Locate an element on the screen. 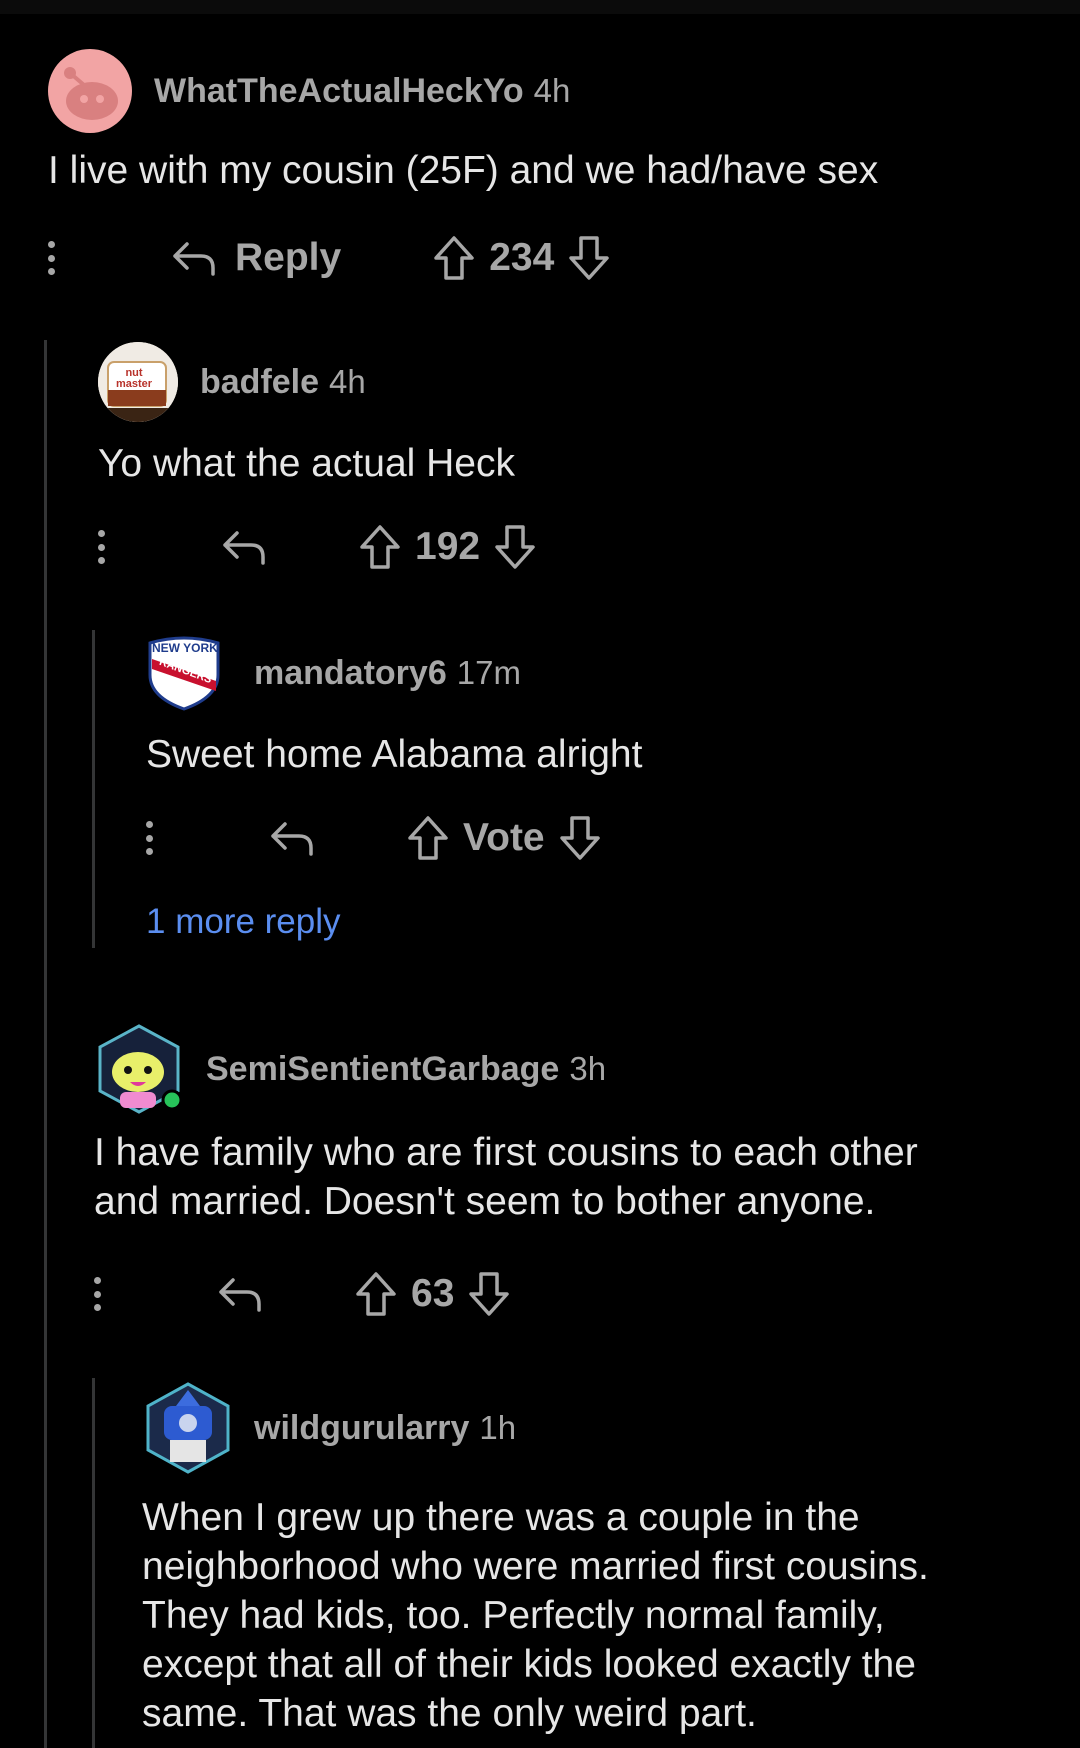 Image resolution: width=1080 pixels, height=1748 pixels. avatar-nut-master: nut master is located at coordinates (138, 382).